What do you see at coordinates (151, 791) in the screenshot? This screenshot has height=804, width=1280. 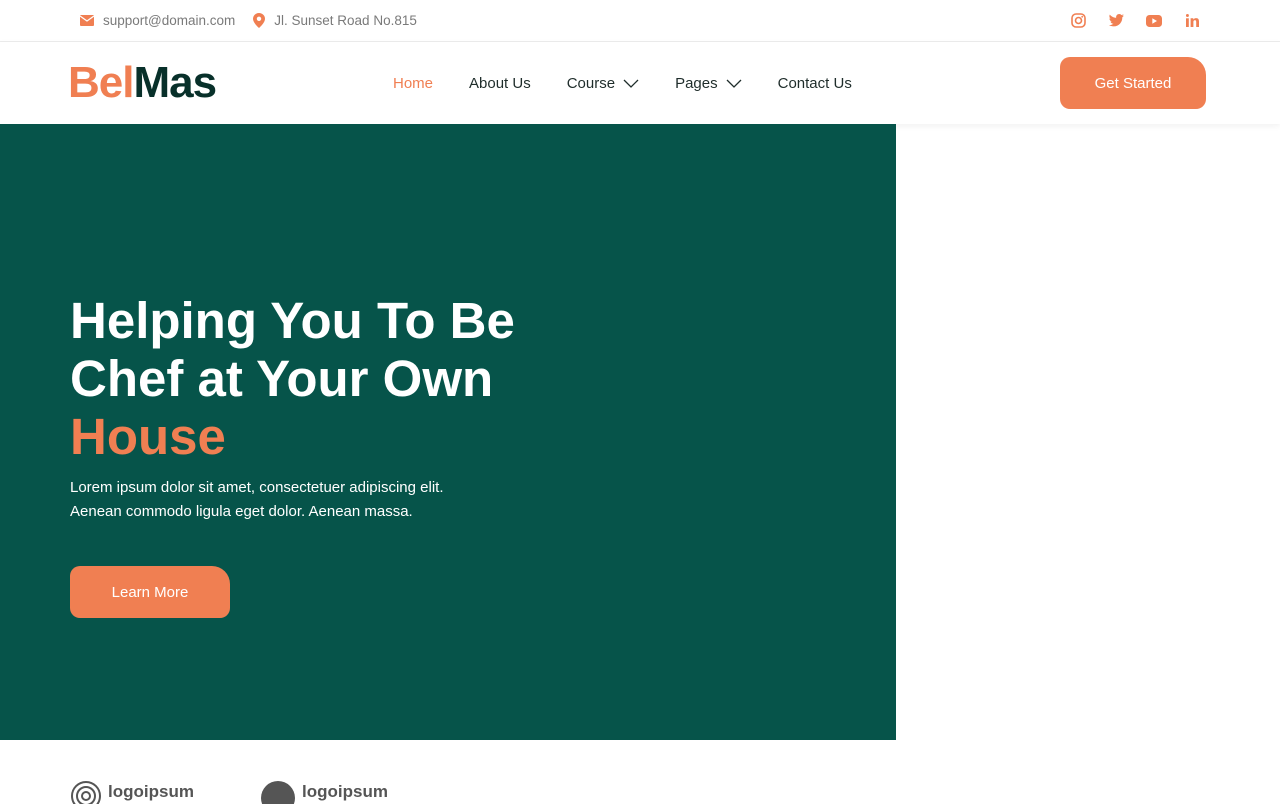 I see `partner-logo-1-text: logoipsum` at bounding box center [151, 791].